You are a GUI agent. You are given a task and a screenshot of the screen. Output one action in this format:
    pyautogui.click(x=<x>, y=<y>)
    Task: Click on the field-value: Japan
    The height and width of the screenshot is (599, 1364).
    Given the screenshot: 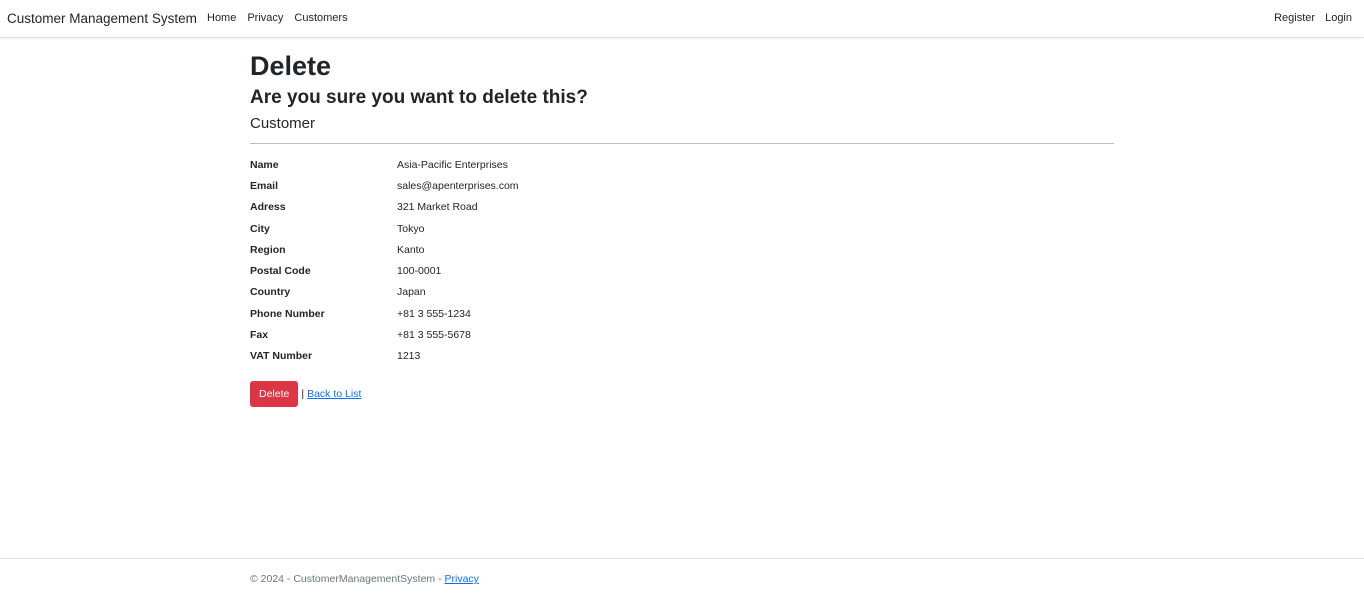 What is the action you would take?
    pyautogui.click(x=411, y=292)
    